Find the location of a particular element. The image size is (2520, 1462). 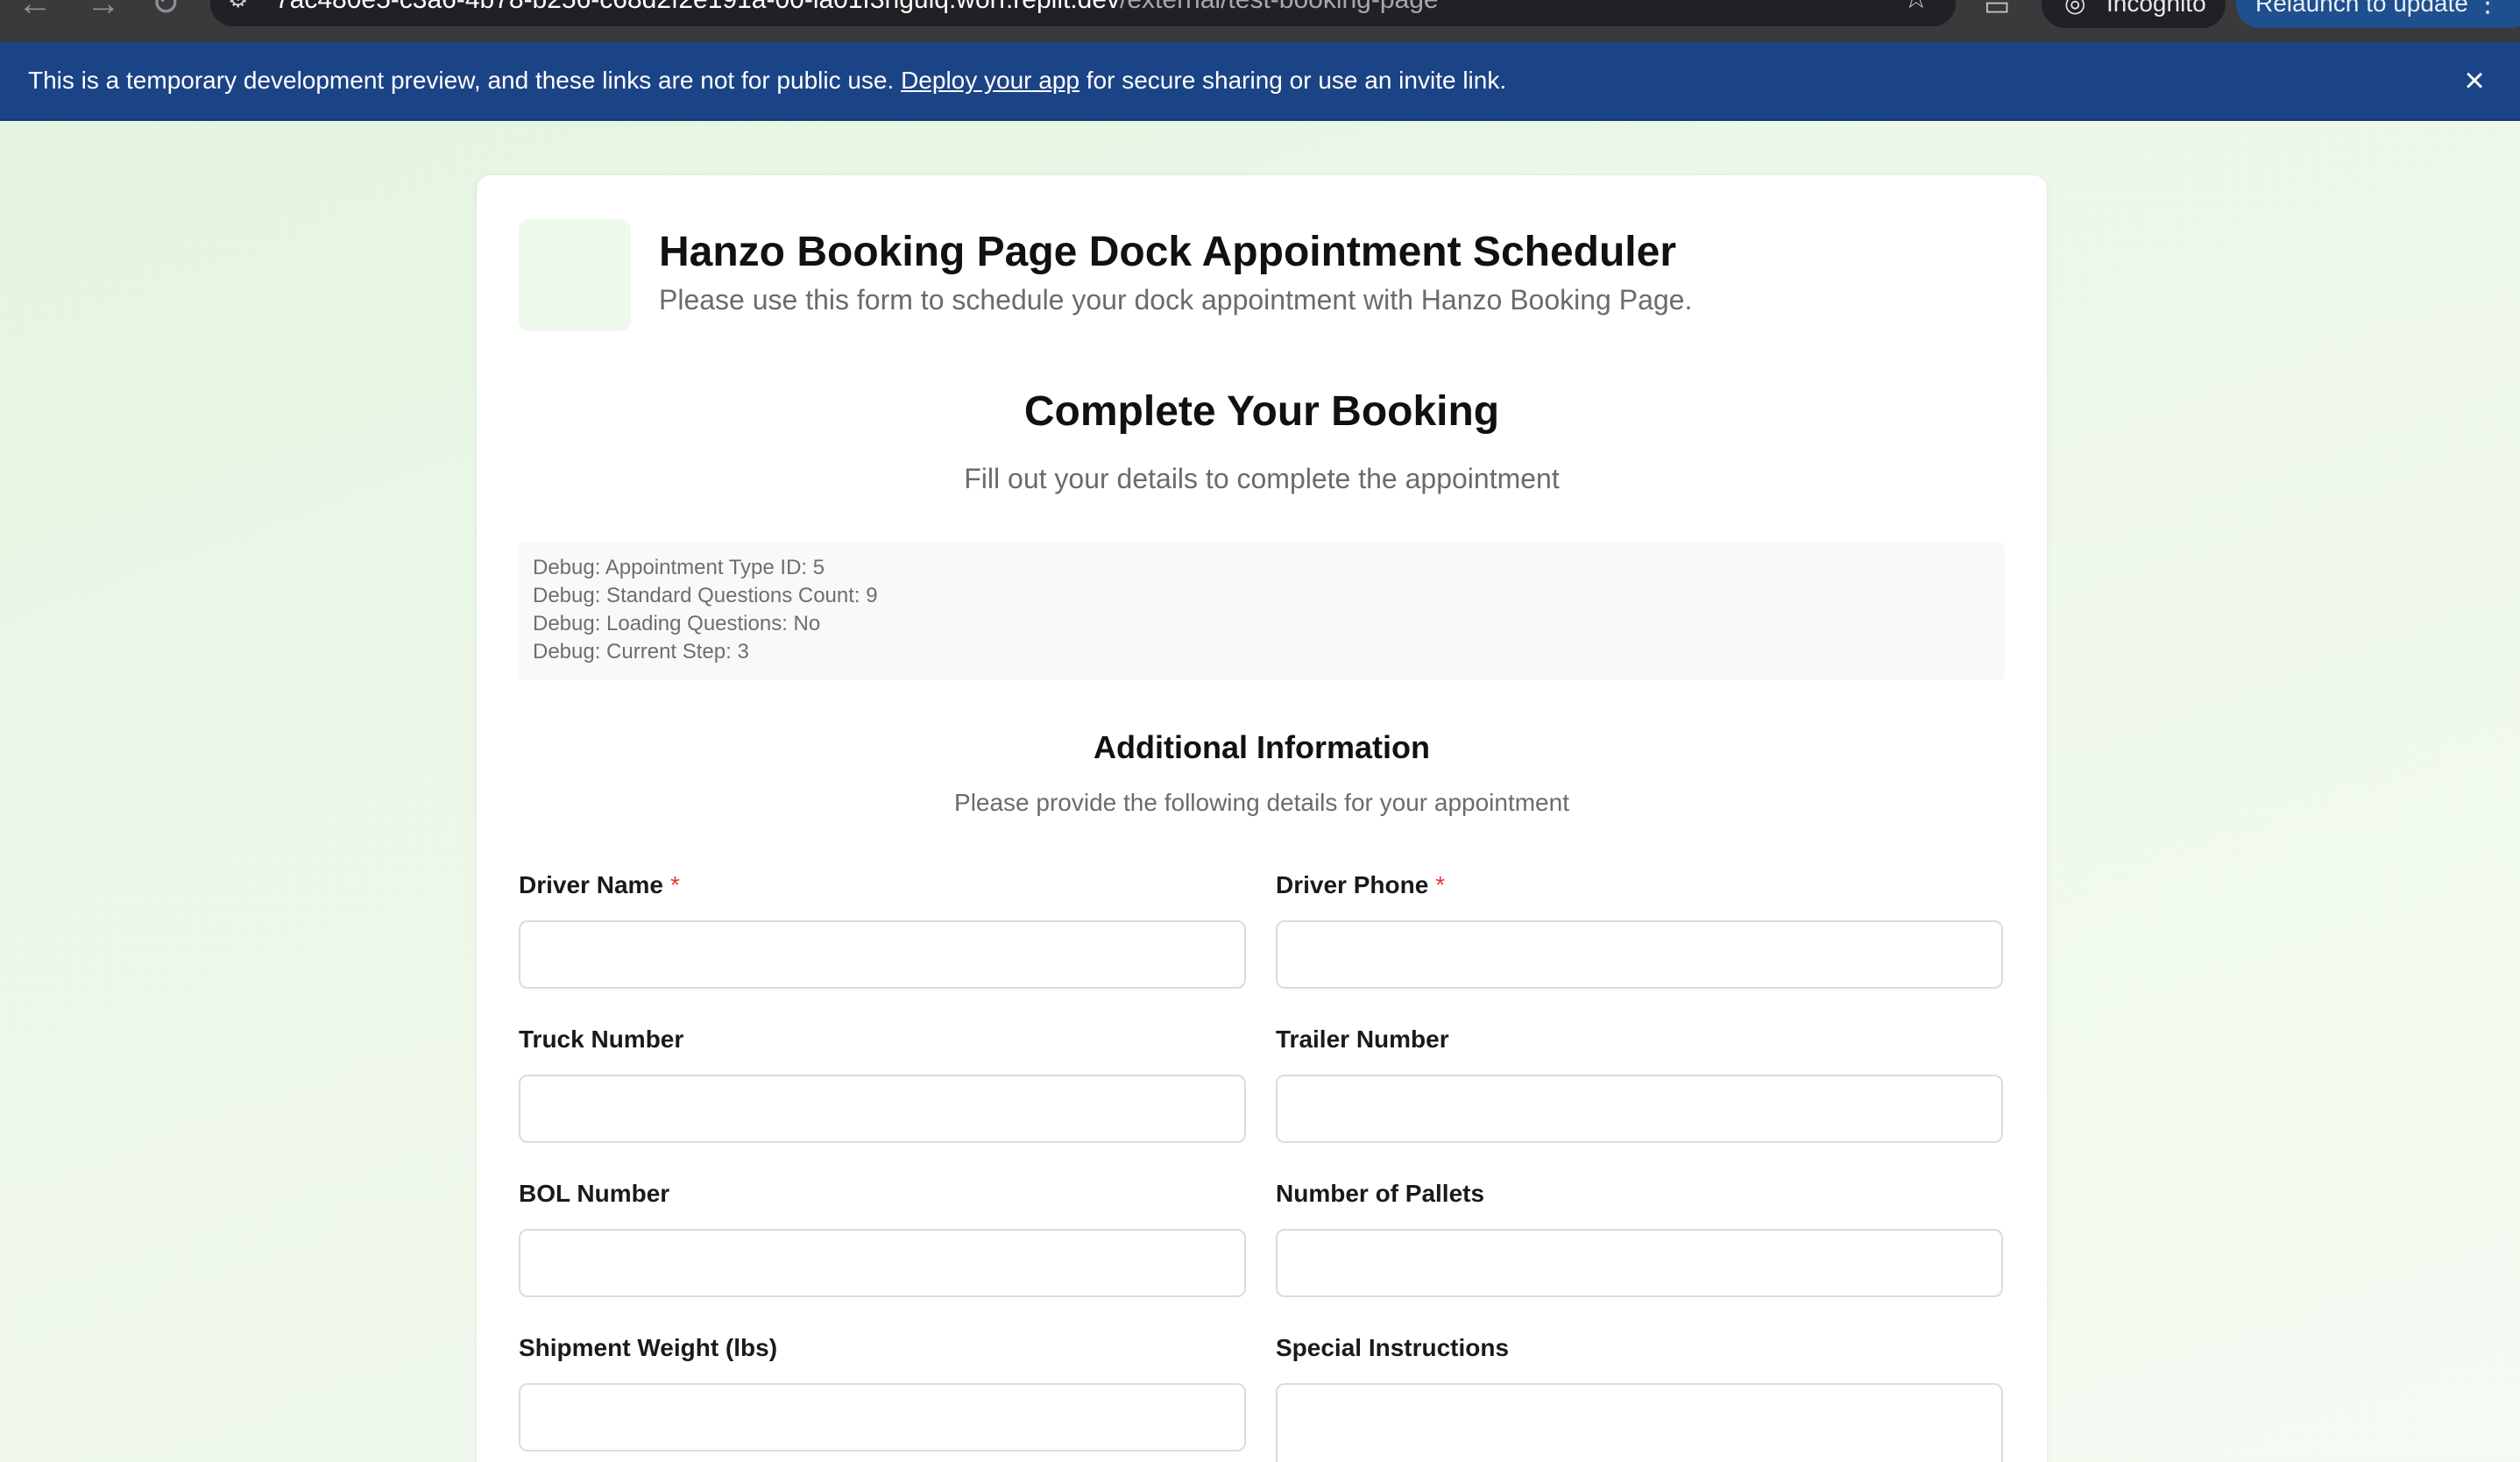

shipment-weight-label: Shipment Weight (lbs) is located at coordinates (648, 1347).